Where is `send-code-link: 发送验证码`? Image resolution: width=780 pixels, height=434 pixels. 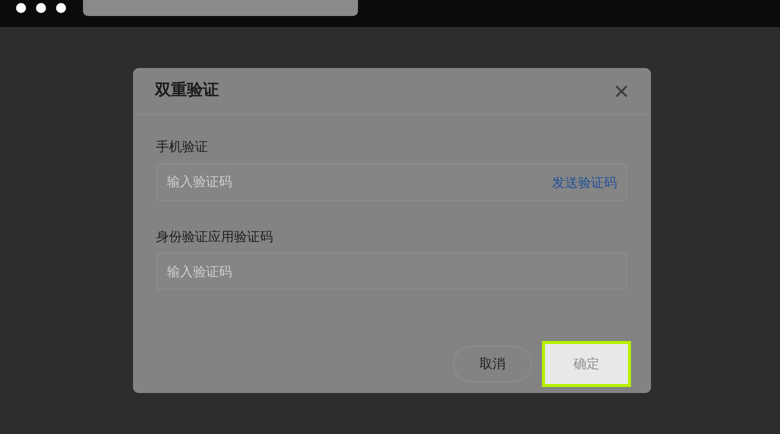
send-code-link: 发送验证码 is located at coordinates (584, 182).